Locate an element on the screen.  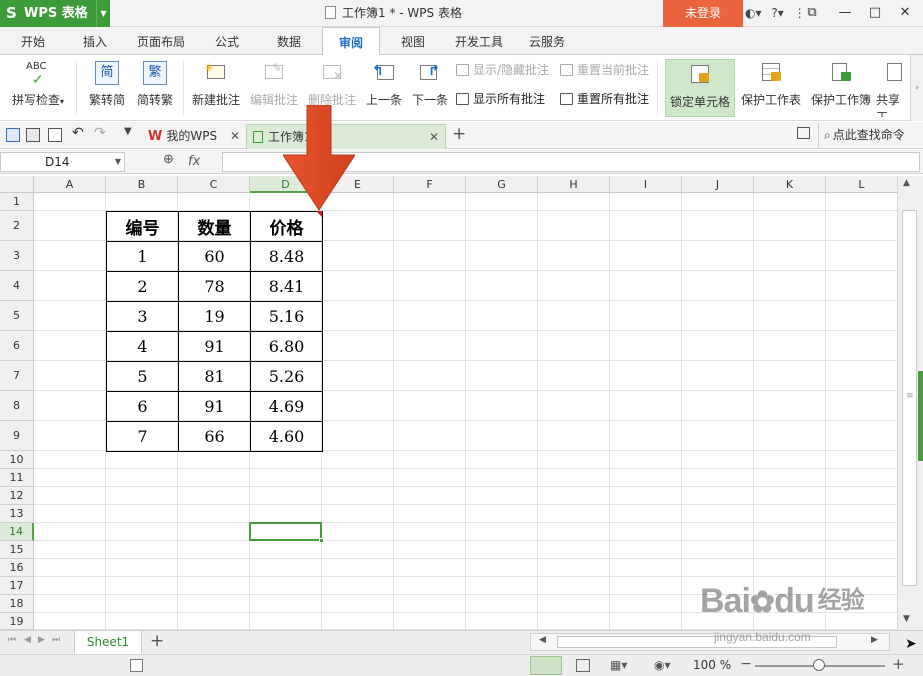
row-header: 15 is located at coordinates (17, 550).